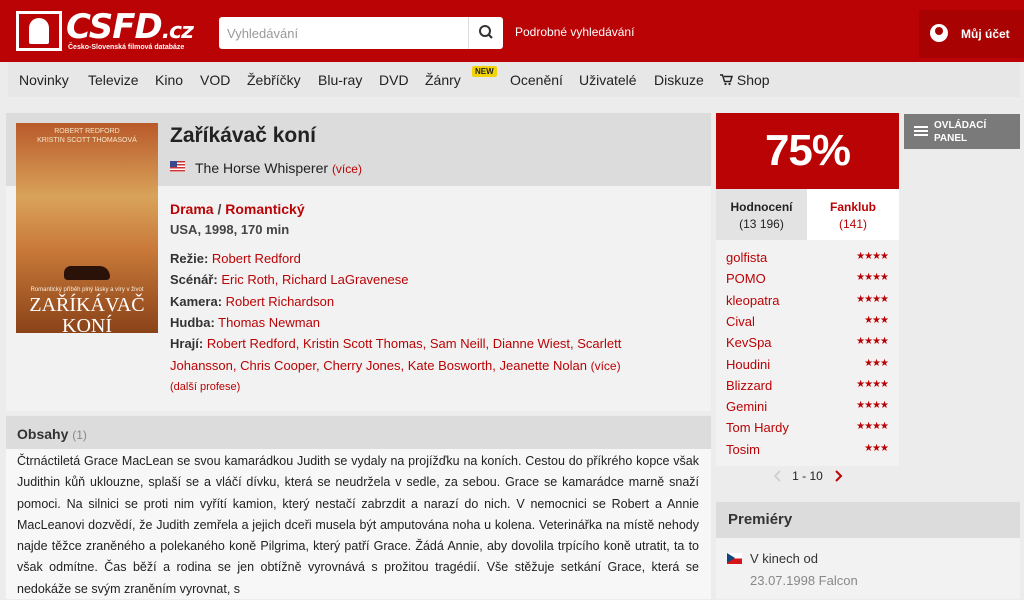 This screenshot has height=600, width=1024. Describe the element at coordinates (807, 343) in the screenshot. I see `user-rating-row: KevSpa ★★★★` at that location.